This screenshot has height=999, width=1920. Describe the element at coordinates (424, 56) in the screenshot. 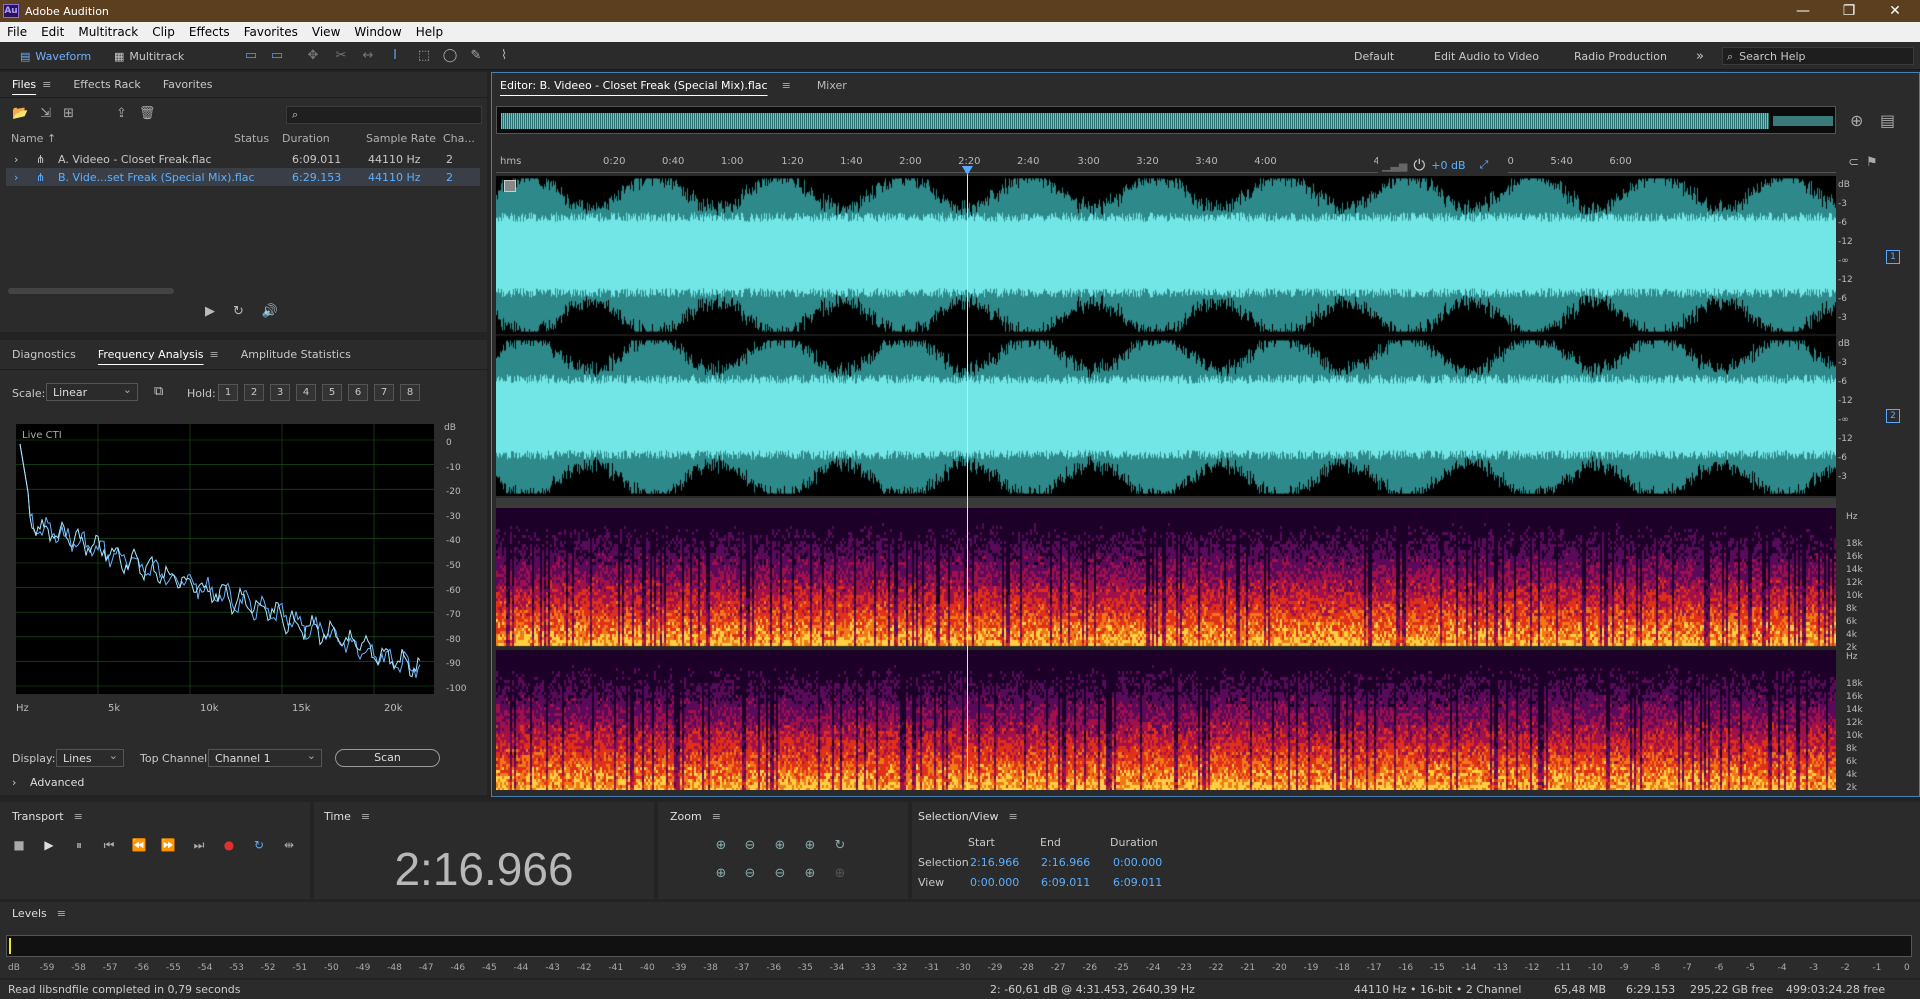

I see `marquee-tool-icon: ⬚` at that location.